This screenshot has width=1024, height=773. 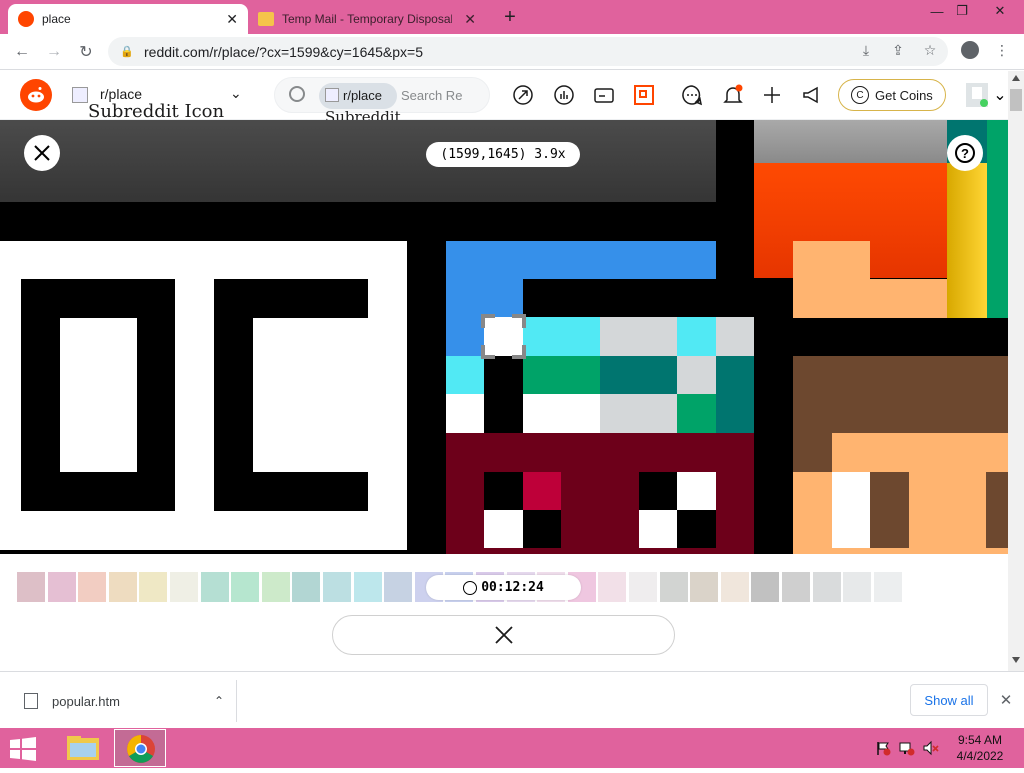 What do you see at coordinates (965, 153) in the screenshot?
I see `help-icon: ?` at bounding box center [965, 153].